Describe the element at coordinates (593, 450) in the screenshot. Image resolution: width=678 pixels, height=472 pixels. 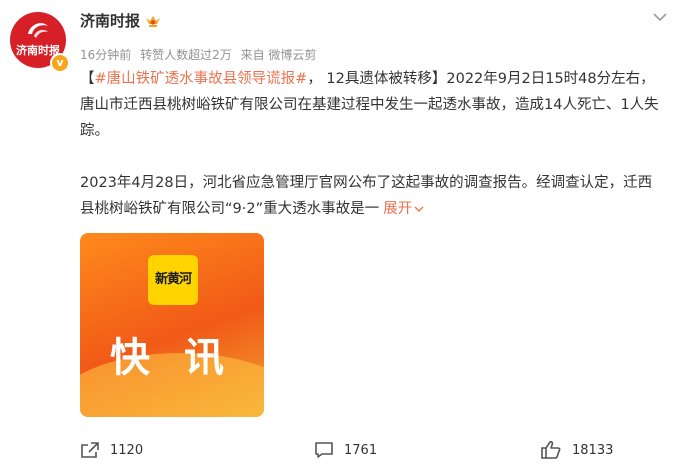
I see `like-count: 18133` at that location.